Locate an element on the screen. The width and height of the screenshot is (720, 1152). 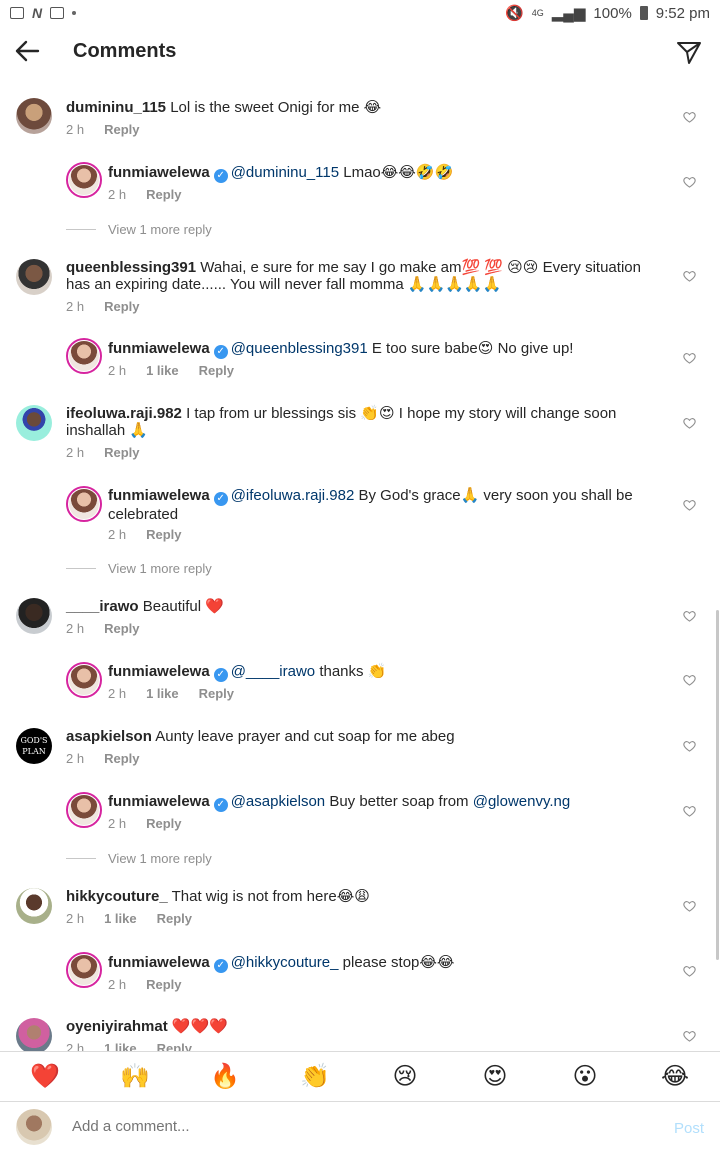
verified-badge-icon: ✓ is located at coordinates (220, 966).